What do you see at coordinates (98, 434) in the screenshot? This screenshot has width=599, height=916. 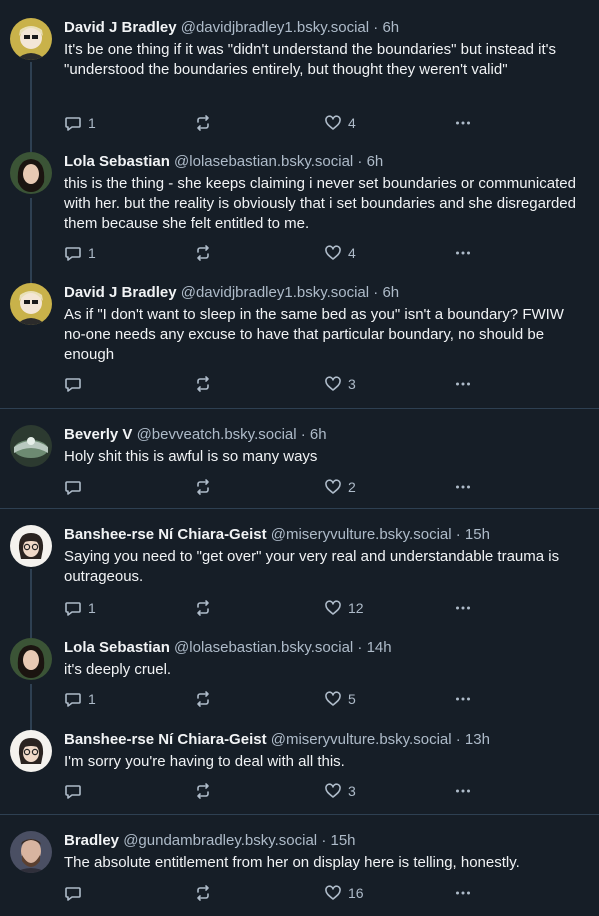 I see `author-name: Beverly V` at bounding box center [98, 434].